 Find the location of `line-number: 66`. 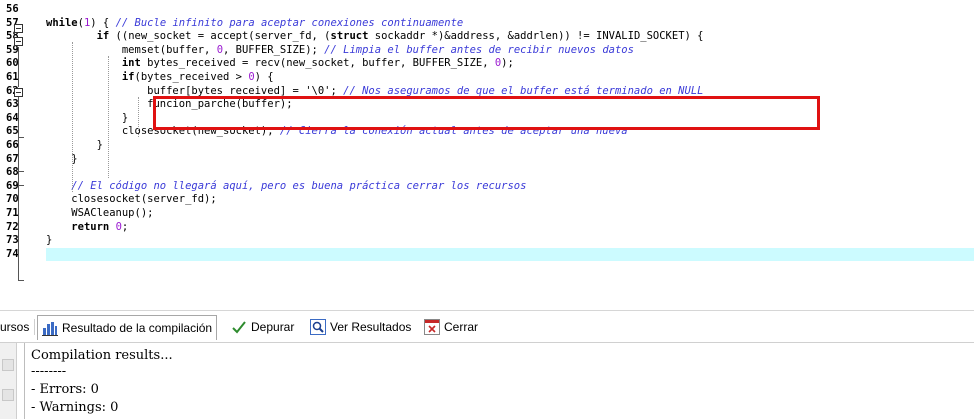

line-number: 66 is located at coordinates (12, 145).